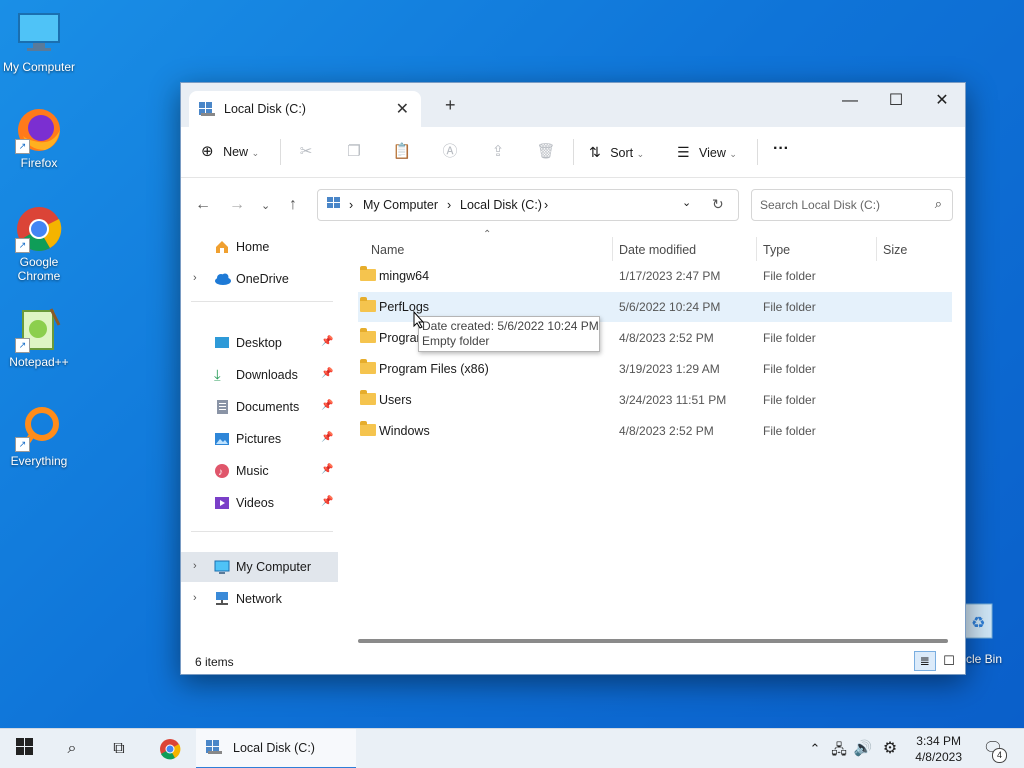  What do you see at coordinates (39, 362) in the screenshot?
I see `desktop-icon-label: Notepad++` at bounding box center [39, 362].